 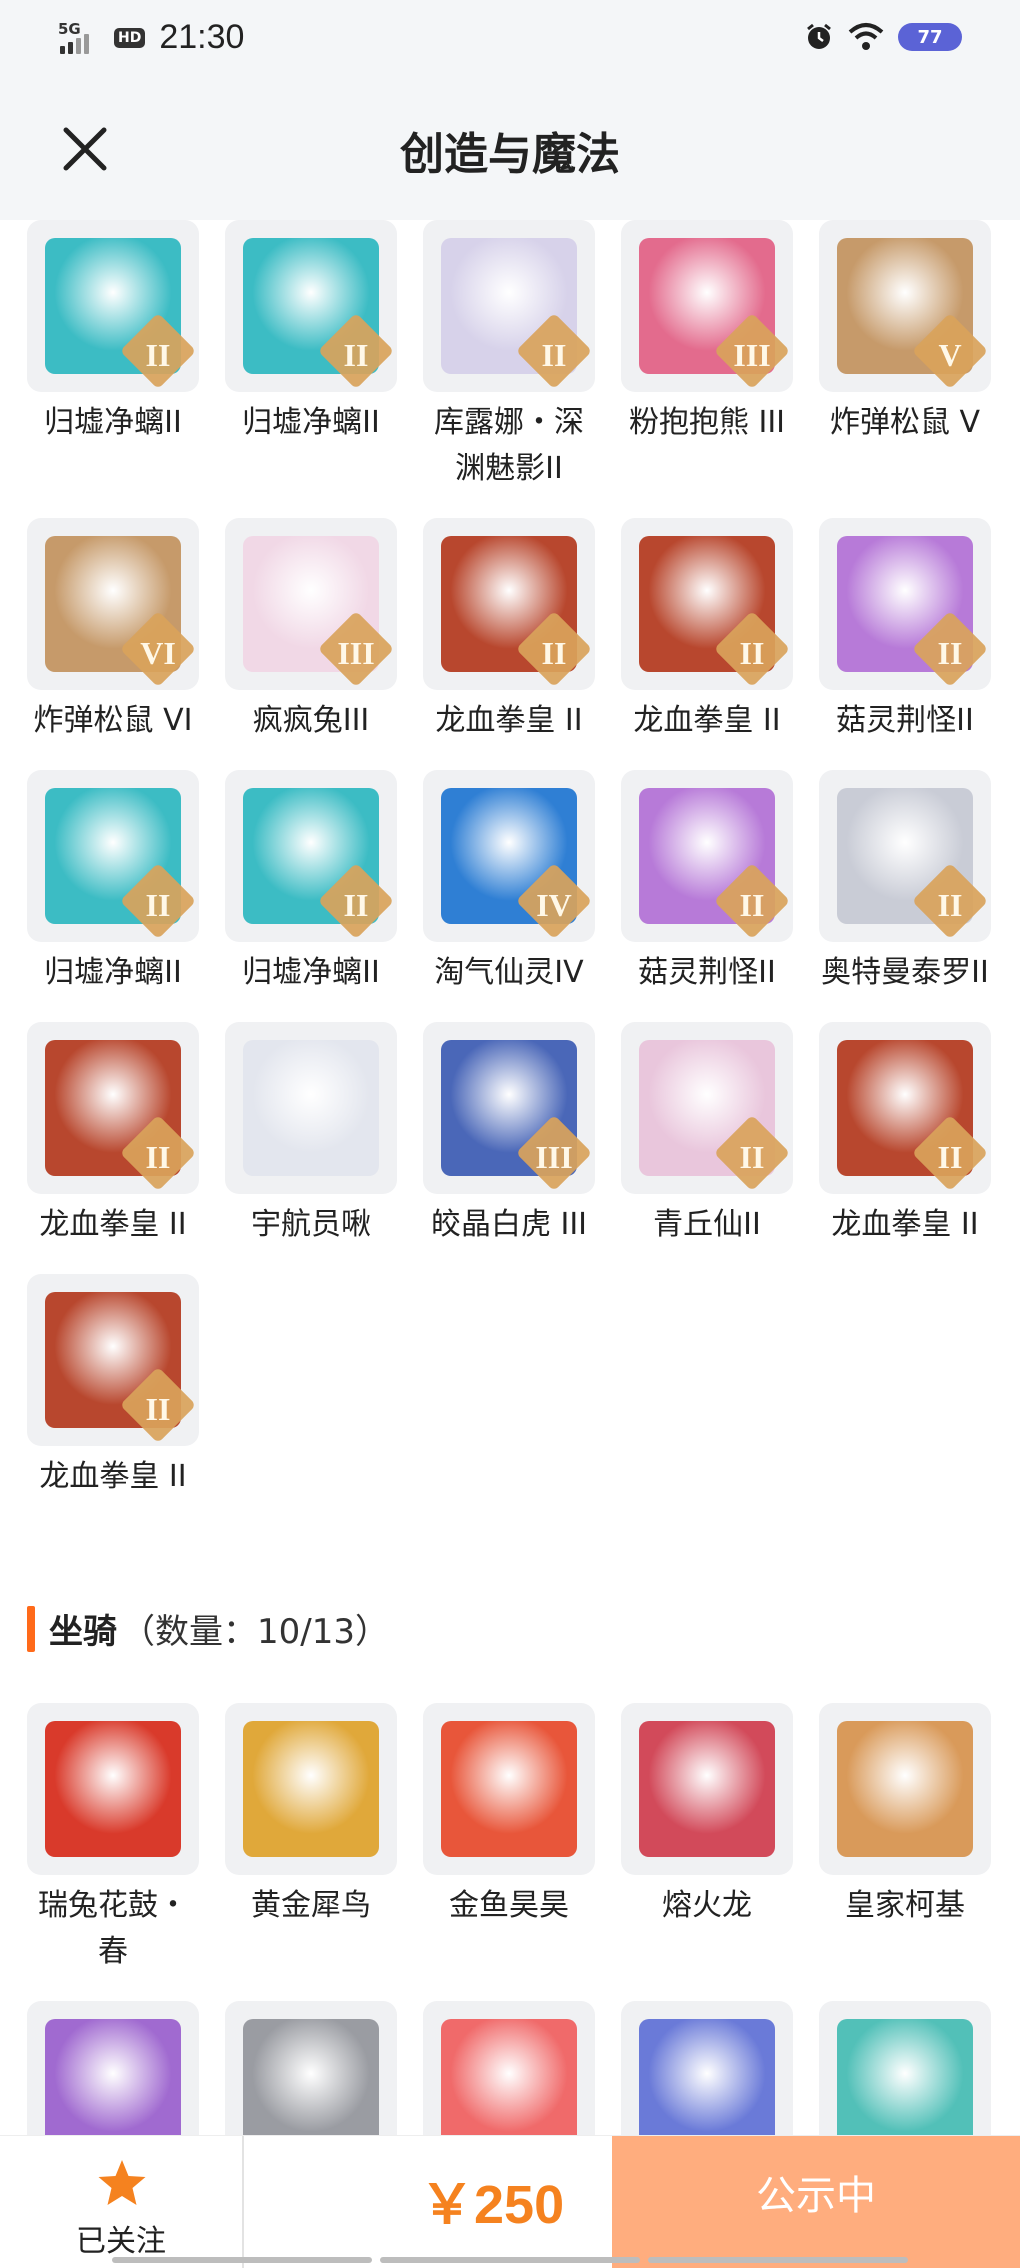 I want to click on character-item: VI 炸弹松鼠 VI, so click(x=113, y=631).